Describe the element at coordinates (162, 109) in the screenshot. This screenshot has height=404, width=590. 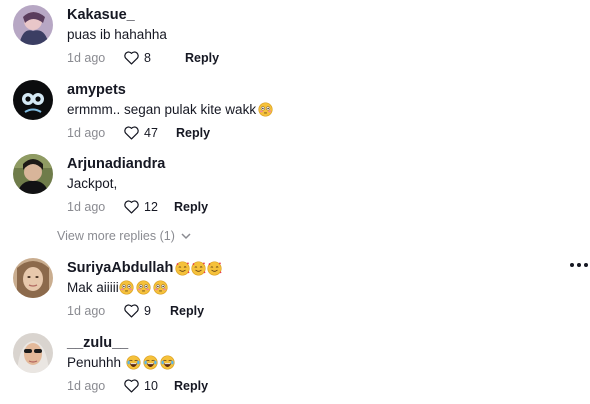
I see `comment-text-content: ermmm.. segan pulak kite wakk` at that location.